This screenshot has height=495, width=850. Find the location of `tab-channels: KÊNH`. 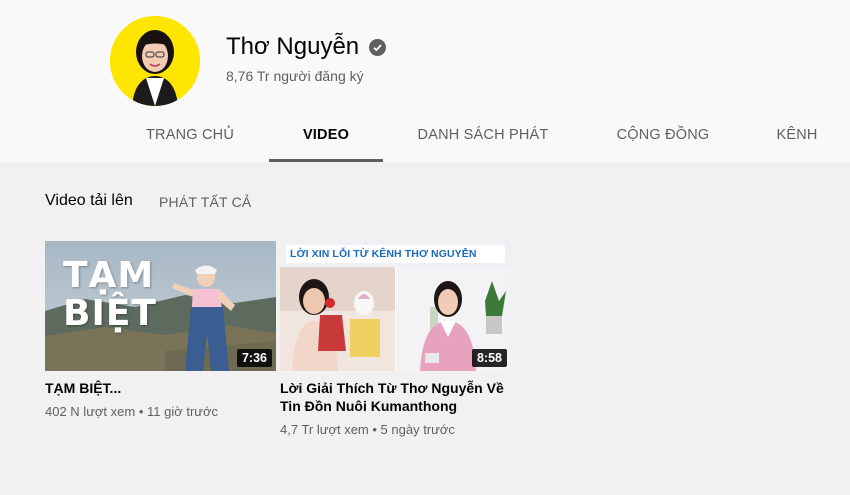

tab-channels: KÊNH is located at coordinates (797, 137).